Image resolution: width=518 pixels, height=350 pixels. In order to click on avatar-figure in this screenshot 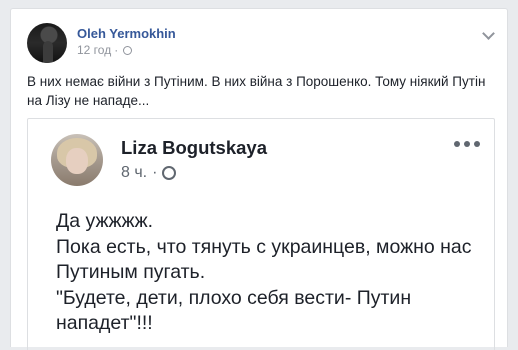, I will do `click(48, 52)`.